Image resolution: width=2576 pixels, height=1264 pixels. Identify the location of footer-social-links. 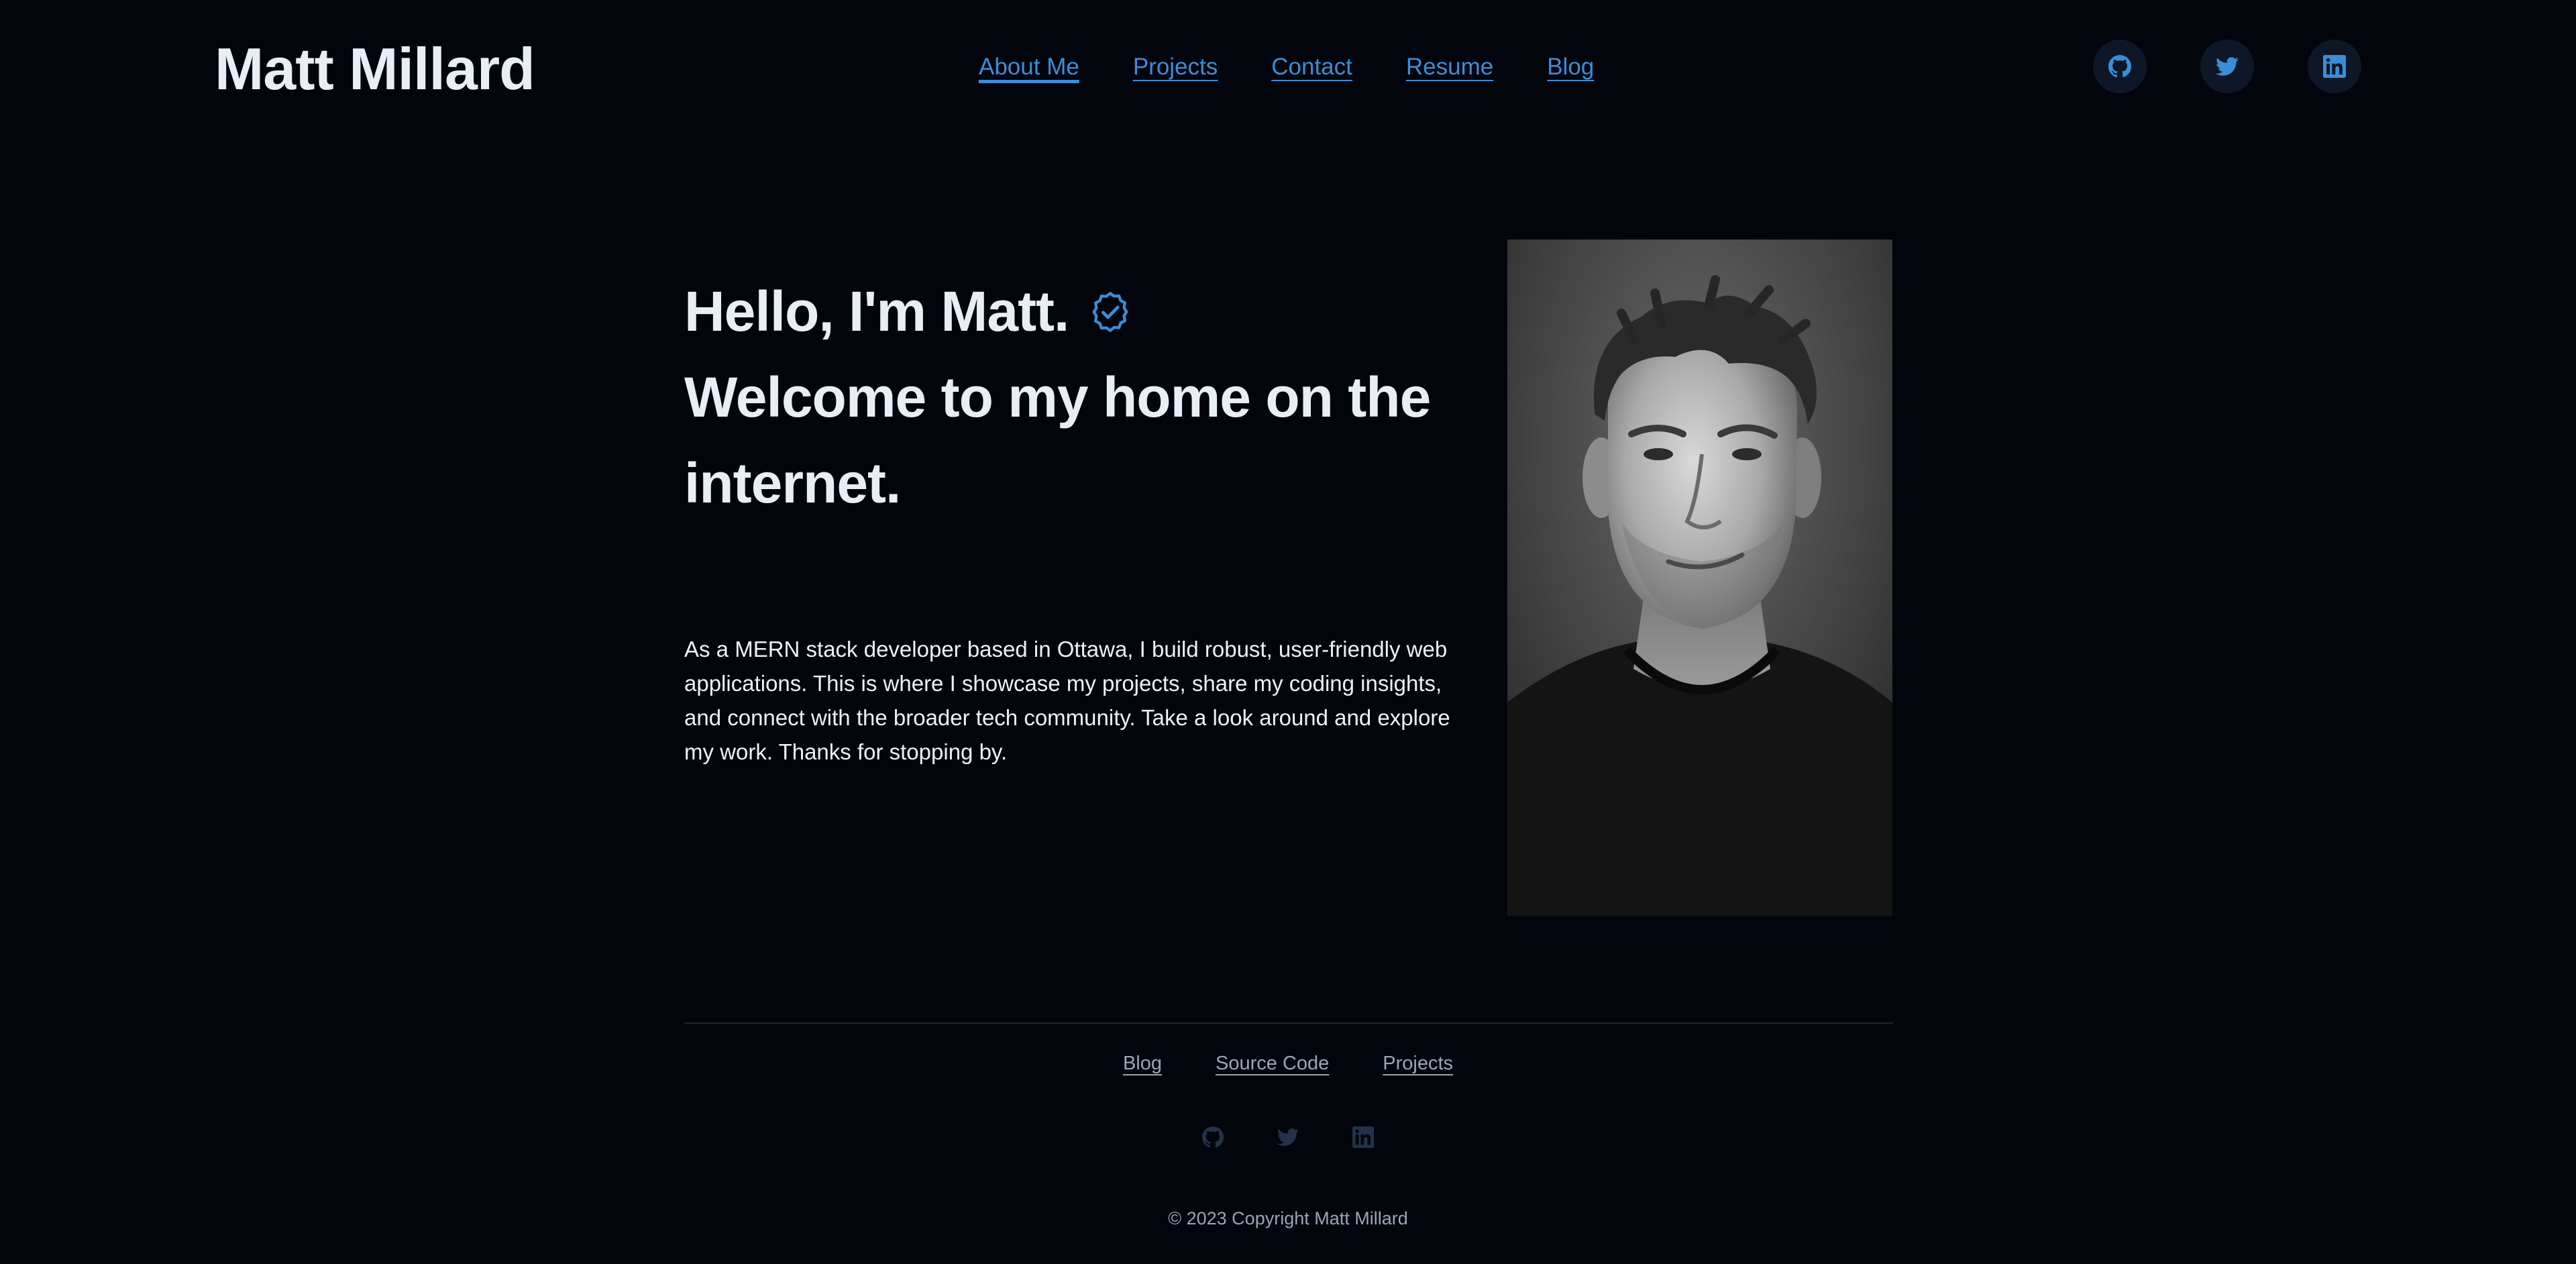
(1288, 1137).